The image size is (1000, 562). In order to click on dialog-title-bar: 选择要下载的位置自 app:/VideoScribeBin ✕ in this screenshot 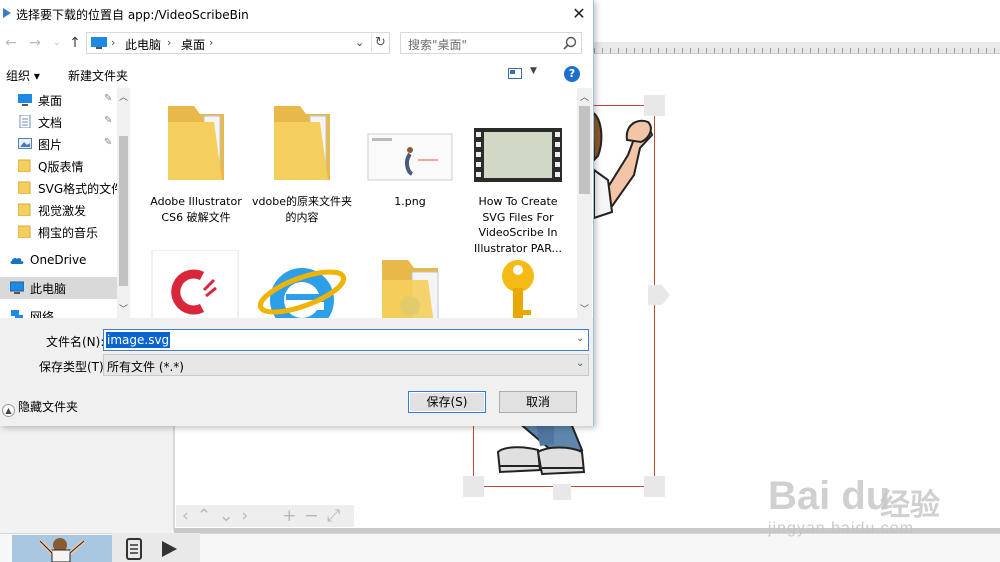, I will do `click(296, 14)`.